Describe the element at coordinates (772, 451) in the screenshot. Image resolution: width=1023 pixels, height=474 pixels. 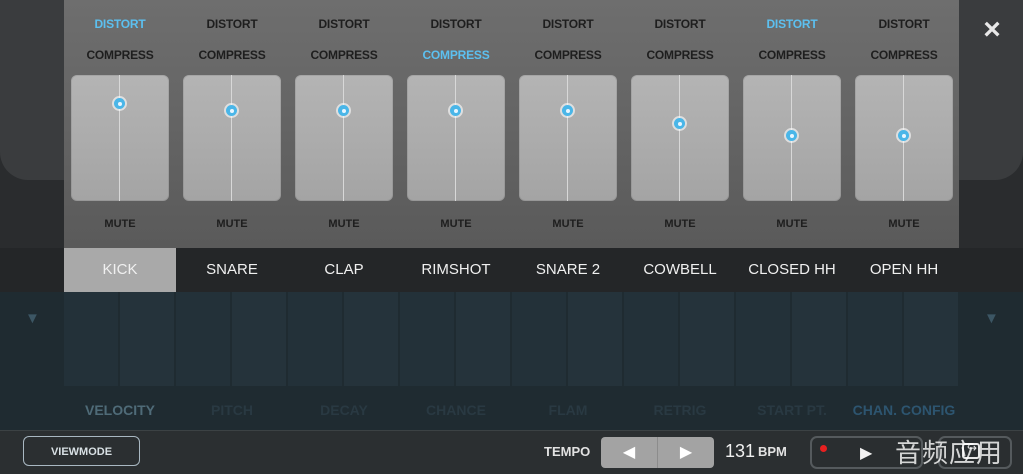
I see `bpm-unit: BPM` at that location.